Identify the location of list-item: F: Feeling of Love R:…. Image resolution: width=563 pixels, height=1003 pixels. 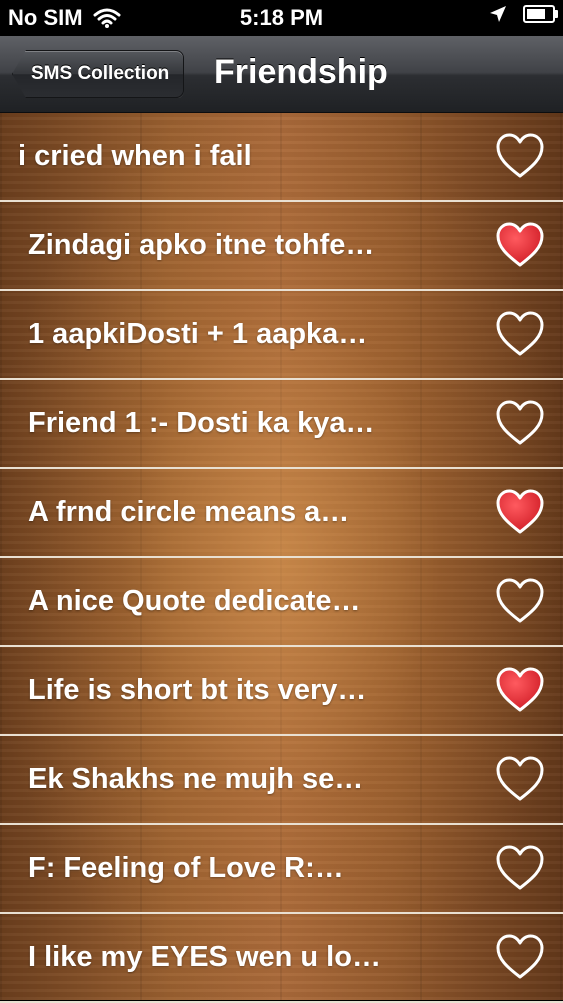
(281, 869).